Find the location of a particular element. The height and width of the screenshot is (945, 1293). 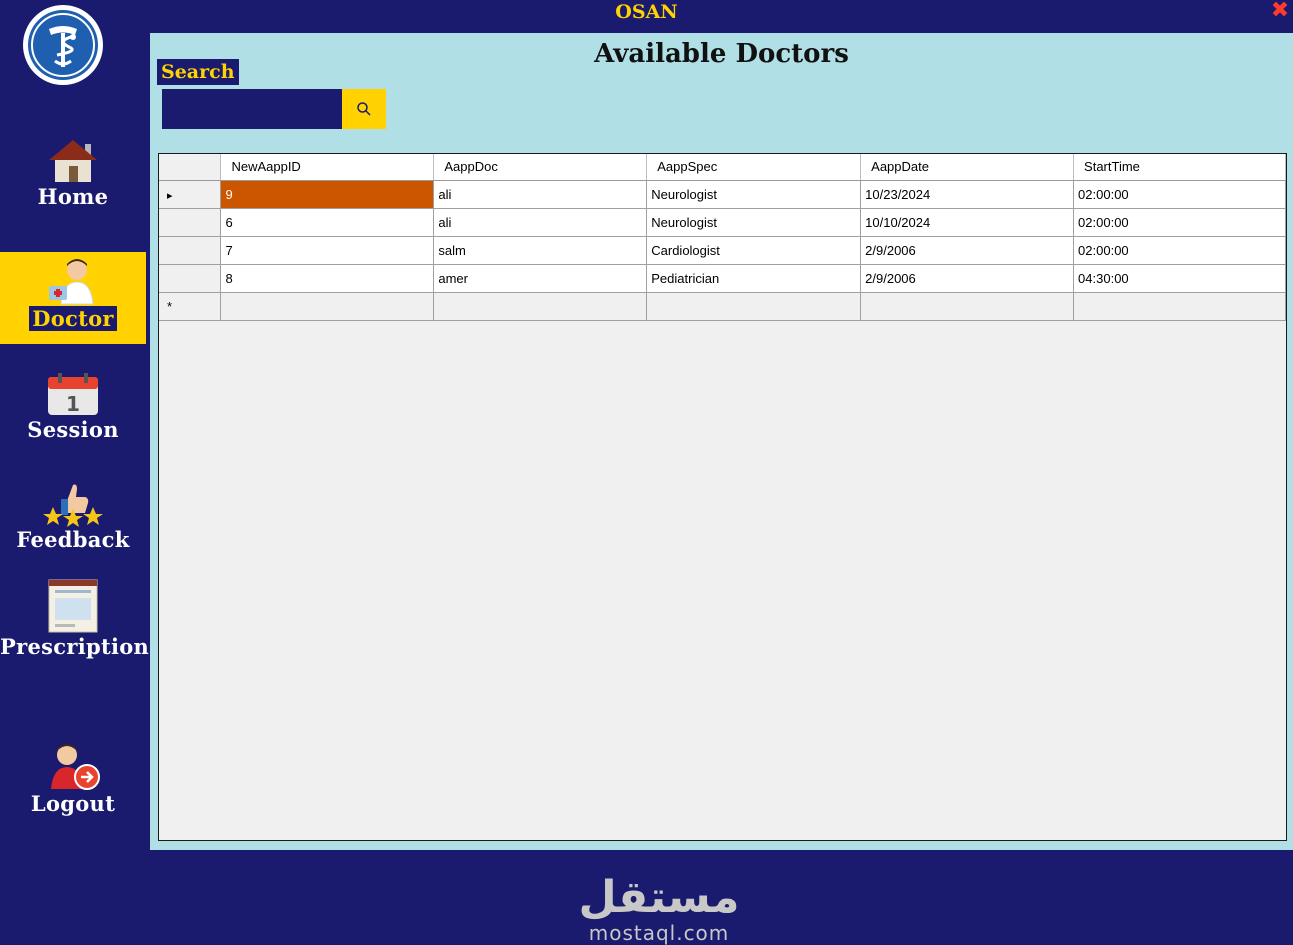

table-cell: 7 is located at coordinates (327, 250).